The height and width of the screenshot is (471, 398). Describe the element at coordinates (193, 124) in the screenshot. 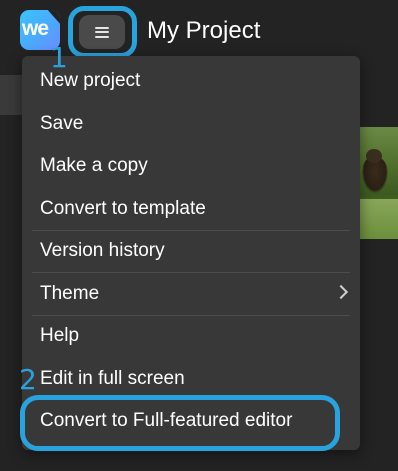

I see `menu-item-save: Save` at that location.